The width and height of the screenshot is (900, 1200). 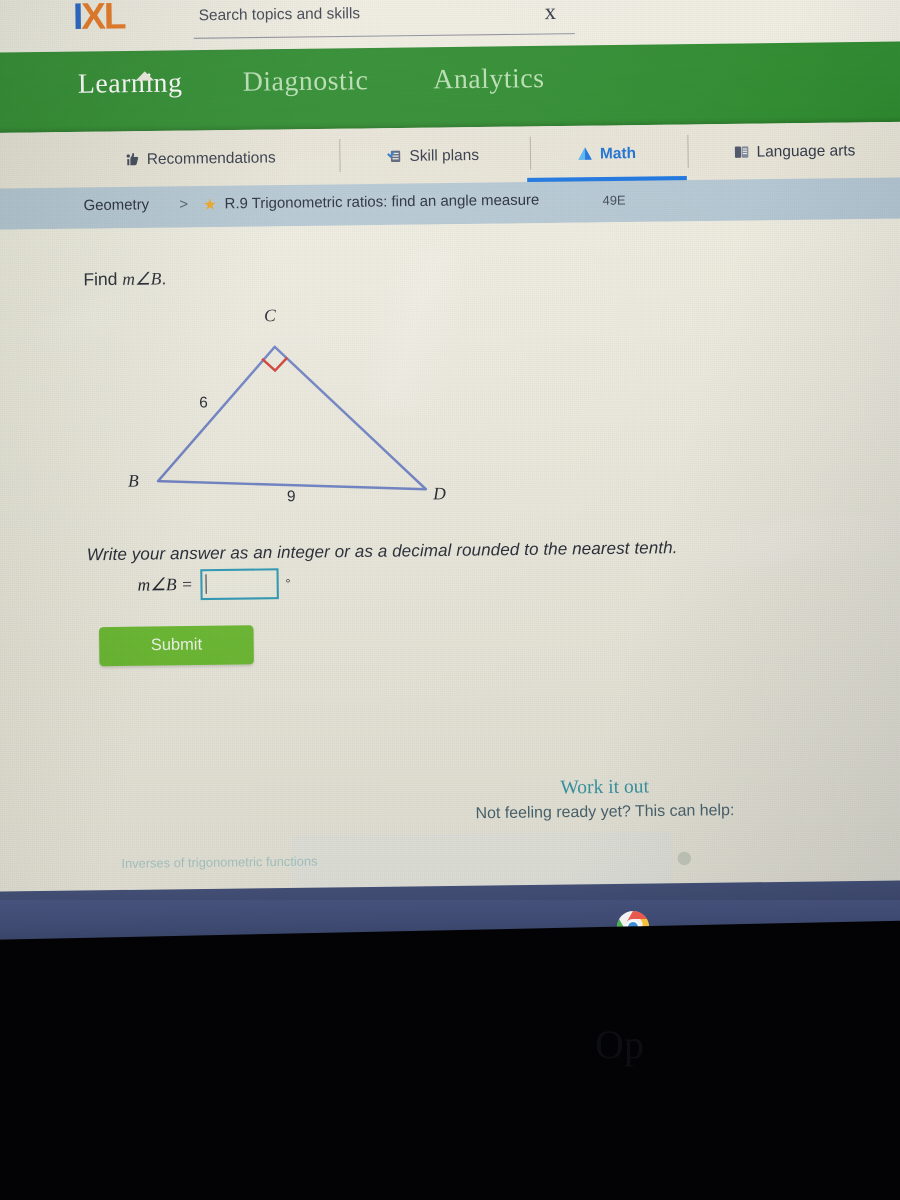 I want to click on question-prompt-prefix: Find, so click(x=103, y=279).